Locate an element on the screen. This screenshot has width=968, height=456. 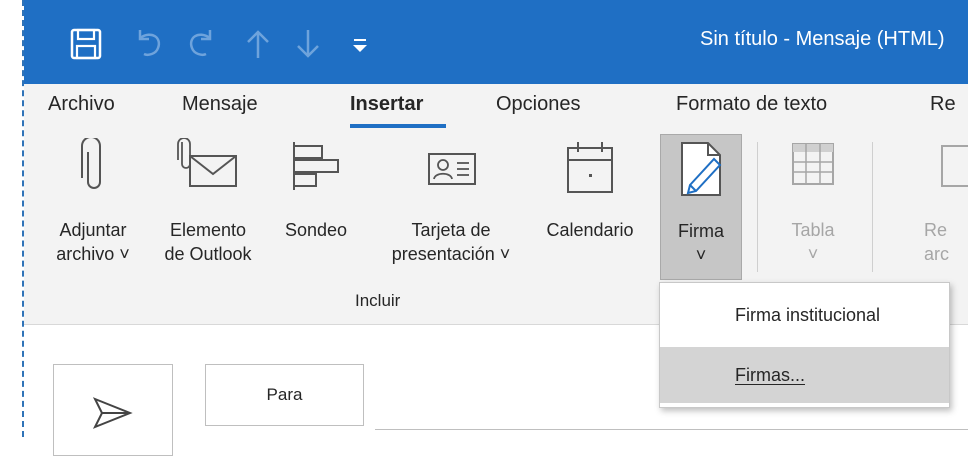
customize-toolbar-icon is located at coordinates (360, 44).